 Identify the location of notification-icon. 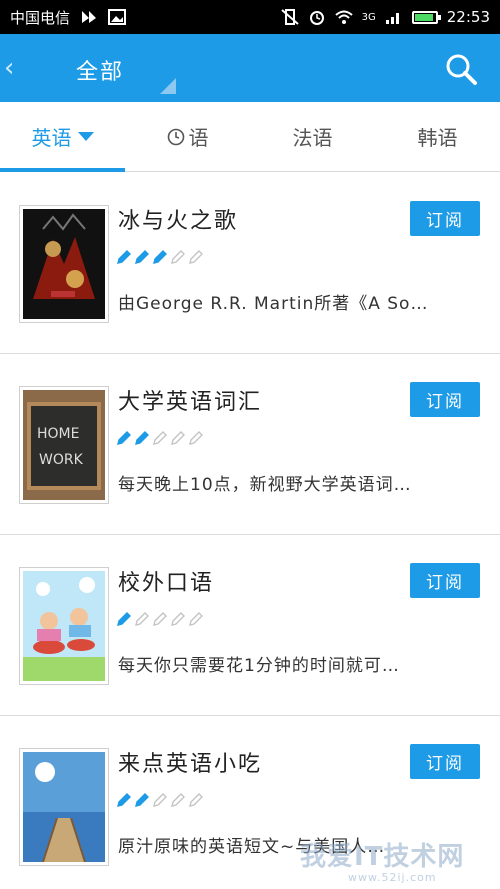
(89, 17).